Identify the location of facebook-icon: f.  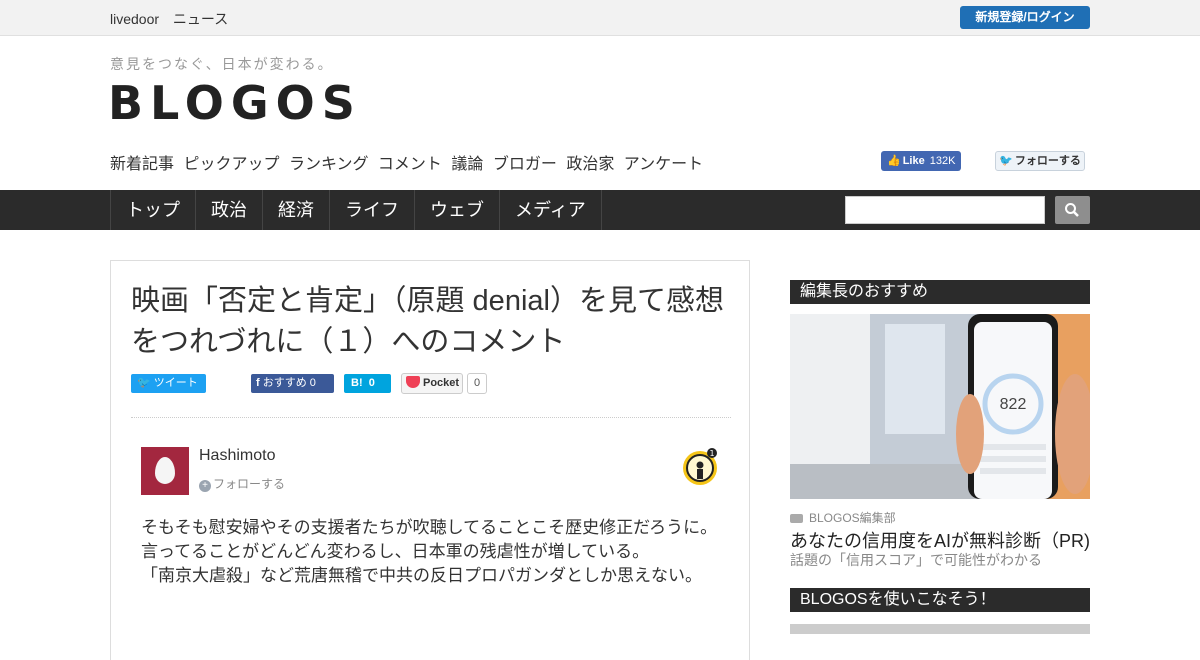
(258, 383).